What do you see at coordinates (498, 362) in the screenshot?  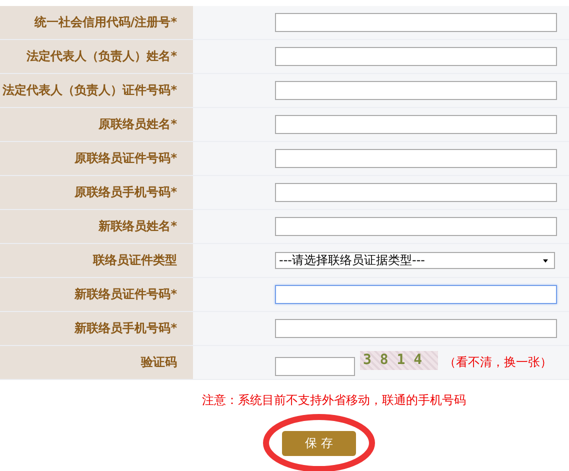 I see `refresh-link: （看不清，换一张）` at bounding box center [498, 362].